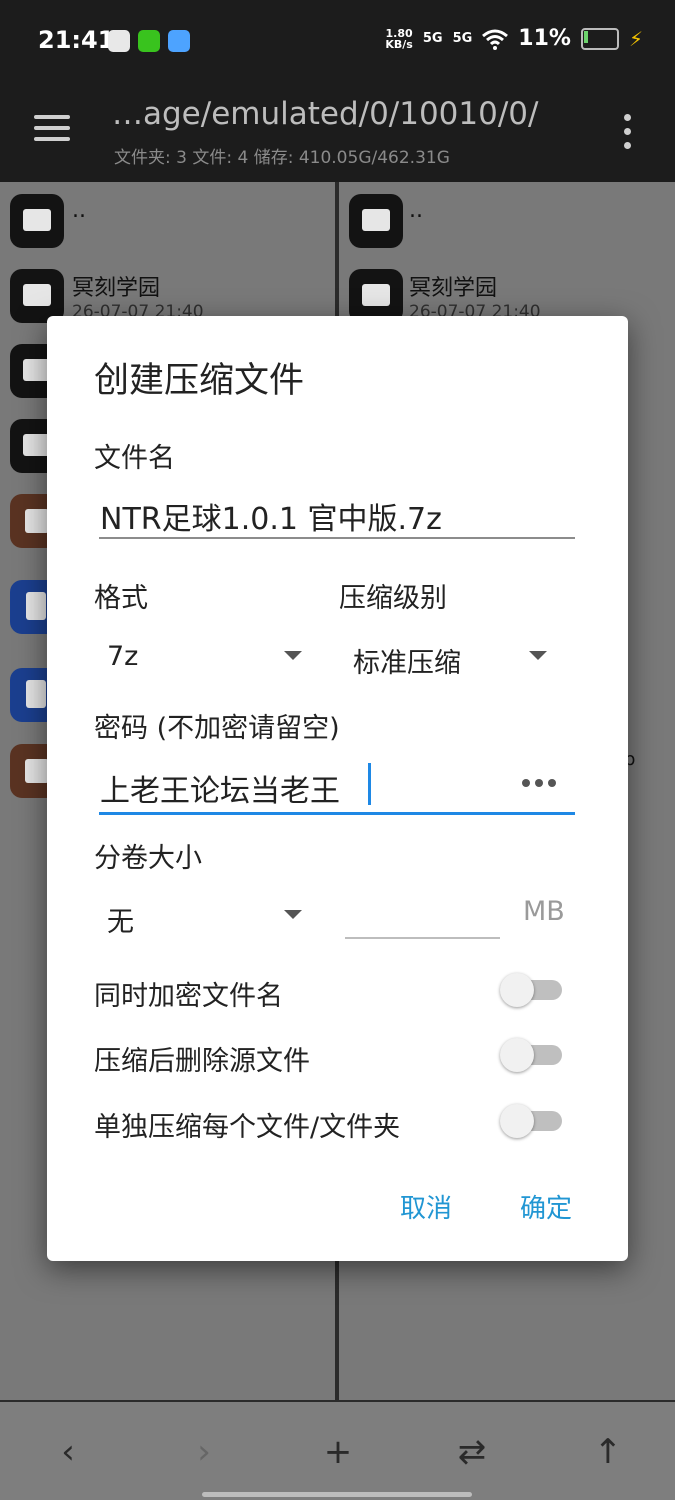 The height and width of the screenshot is (1500, 675). I want to click on filename-label: 文件名, so click(134, 458).